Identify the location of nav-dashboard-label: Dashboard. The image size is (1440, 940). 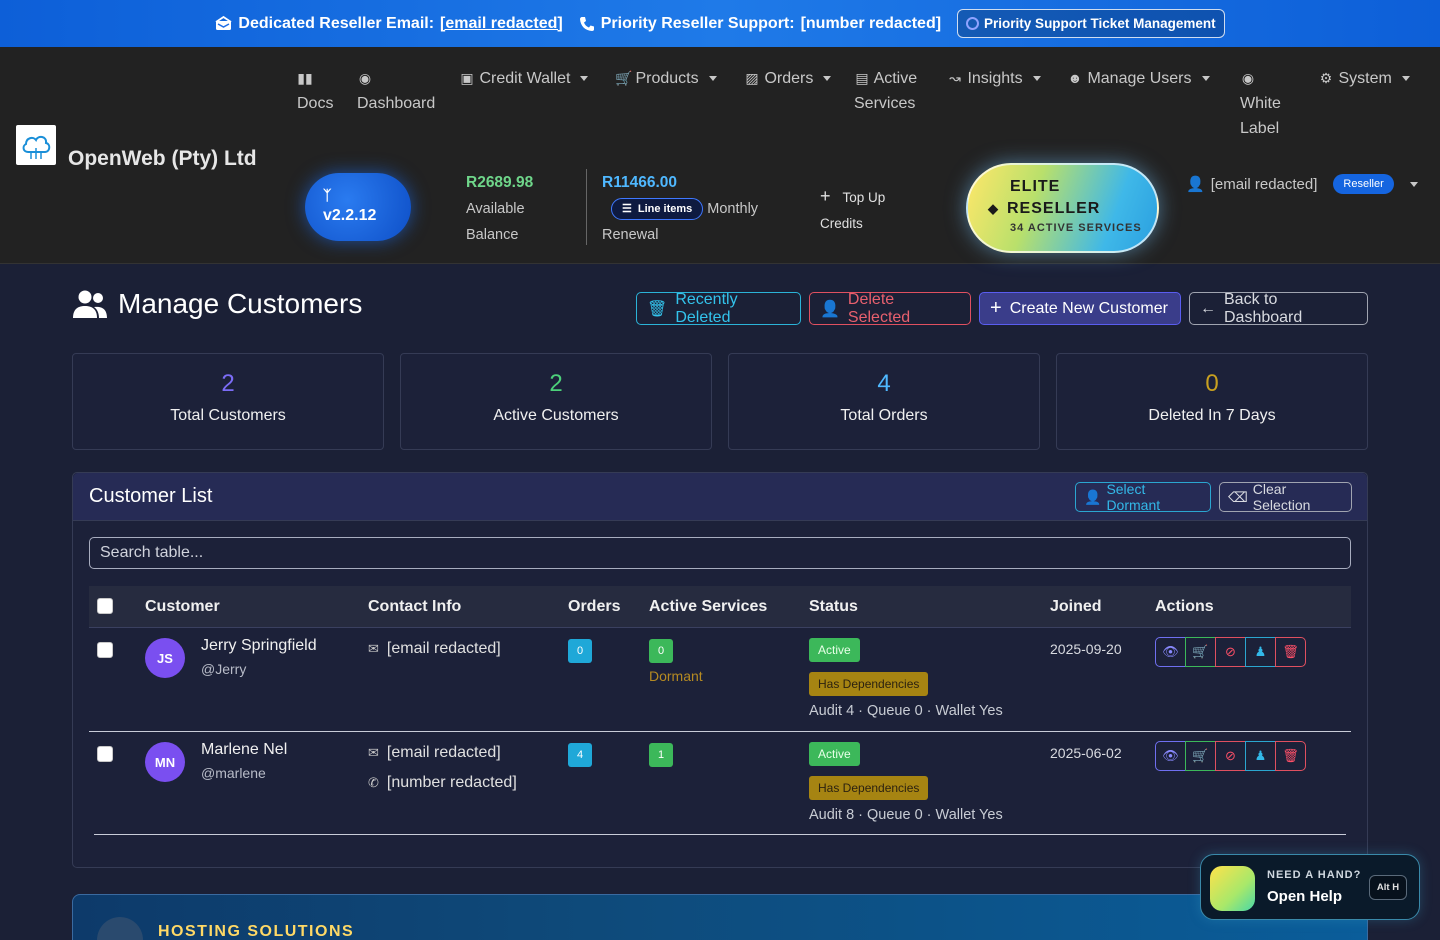
(396, 103).